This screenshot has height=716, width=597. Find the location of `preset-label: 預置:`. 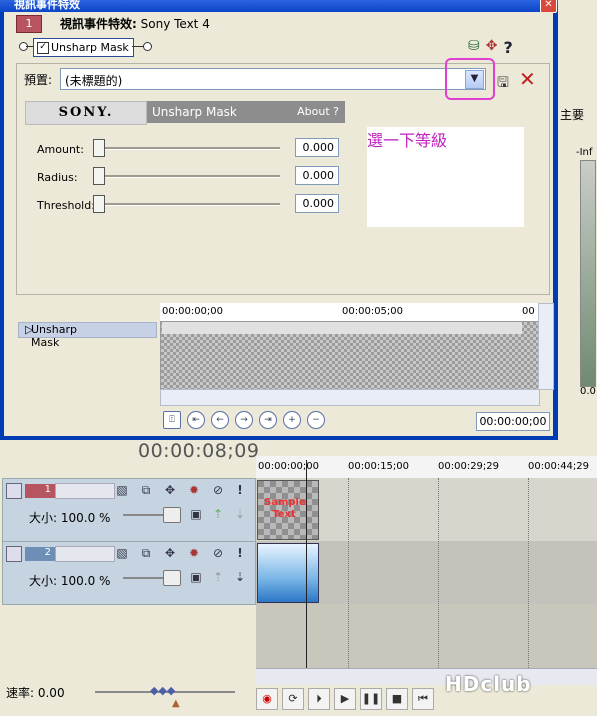

preset-label: 預置: is located at coordinates (38, 80).